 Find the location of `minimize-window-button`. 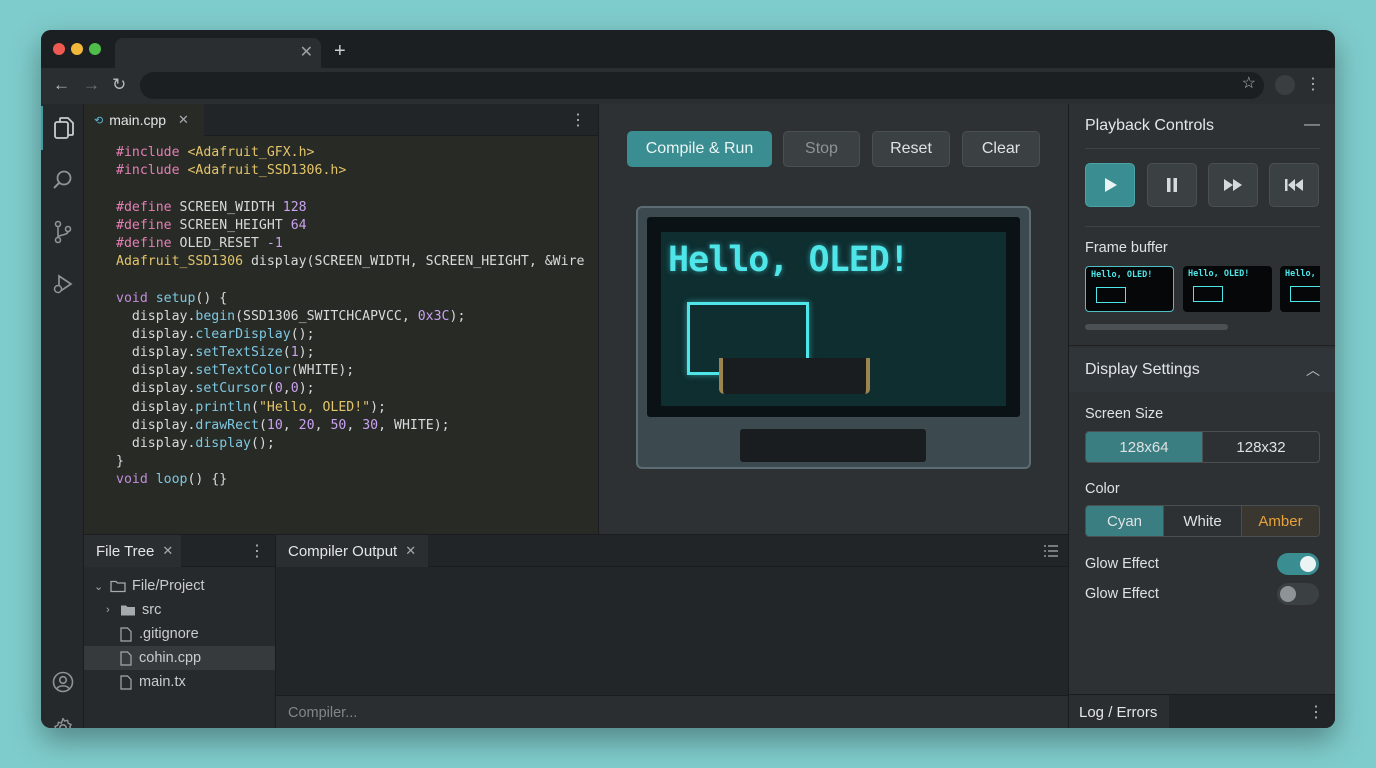

minimize-window-button is located at coordinates (77, 49).